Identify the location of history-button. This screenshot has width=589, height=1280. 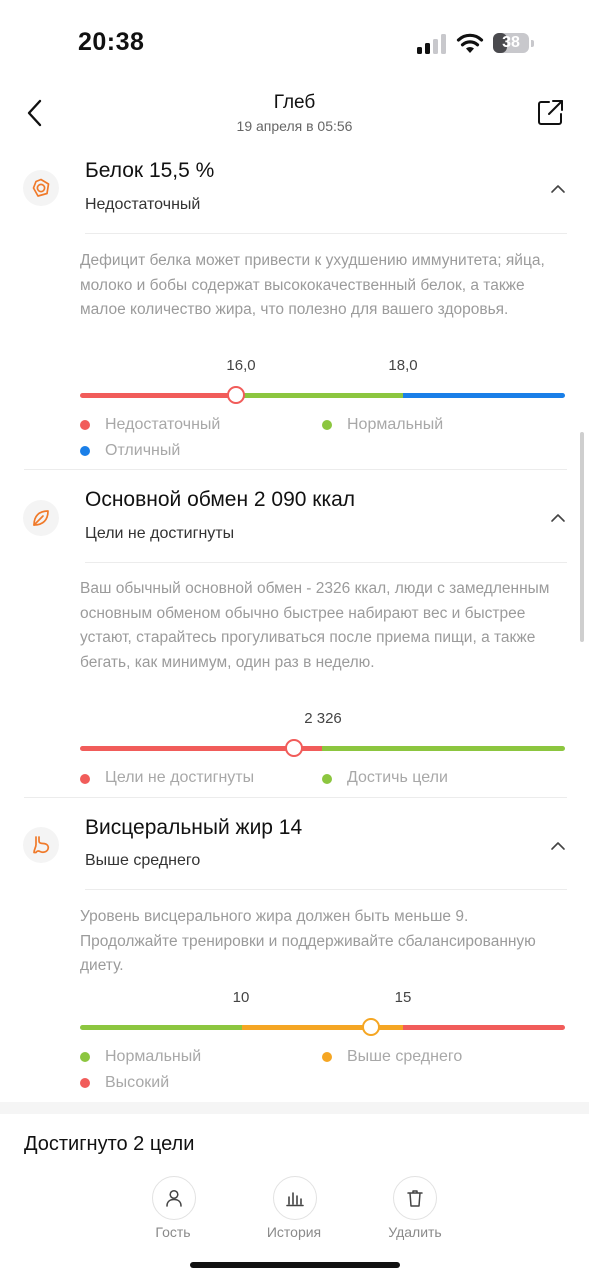
(295, 1198).